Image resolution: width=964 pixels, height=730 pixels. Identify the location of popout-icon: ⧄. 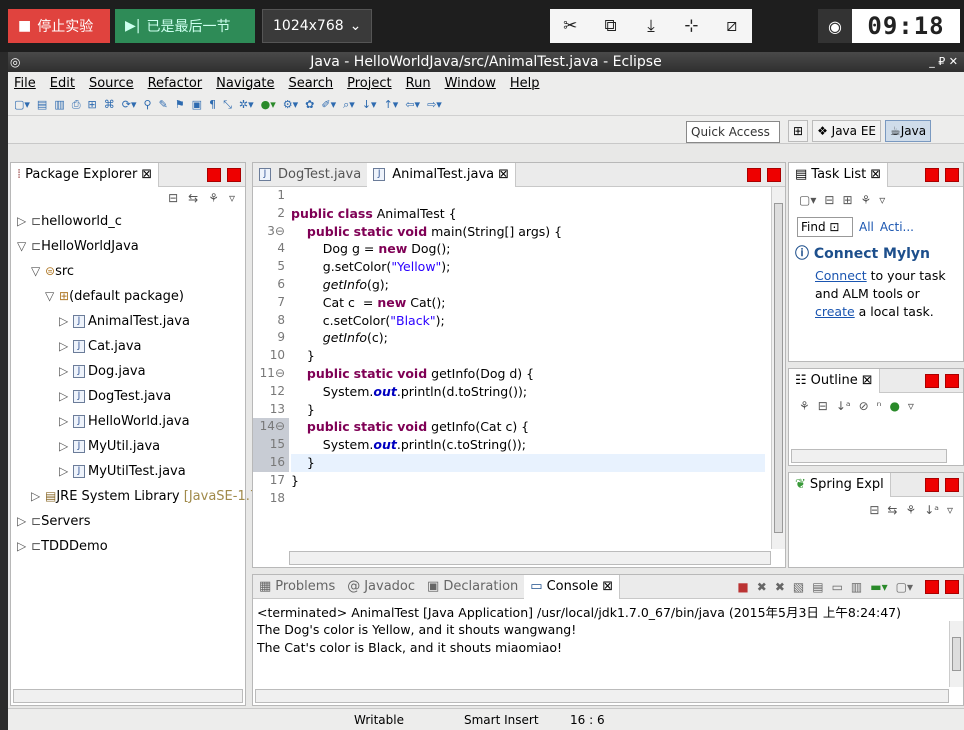
(732, 26).